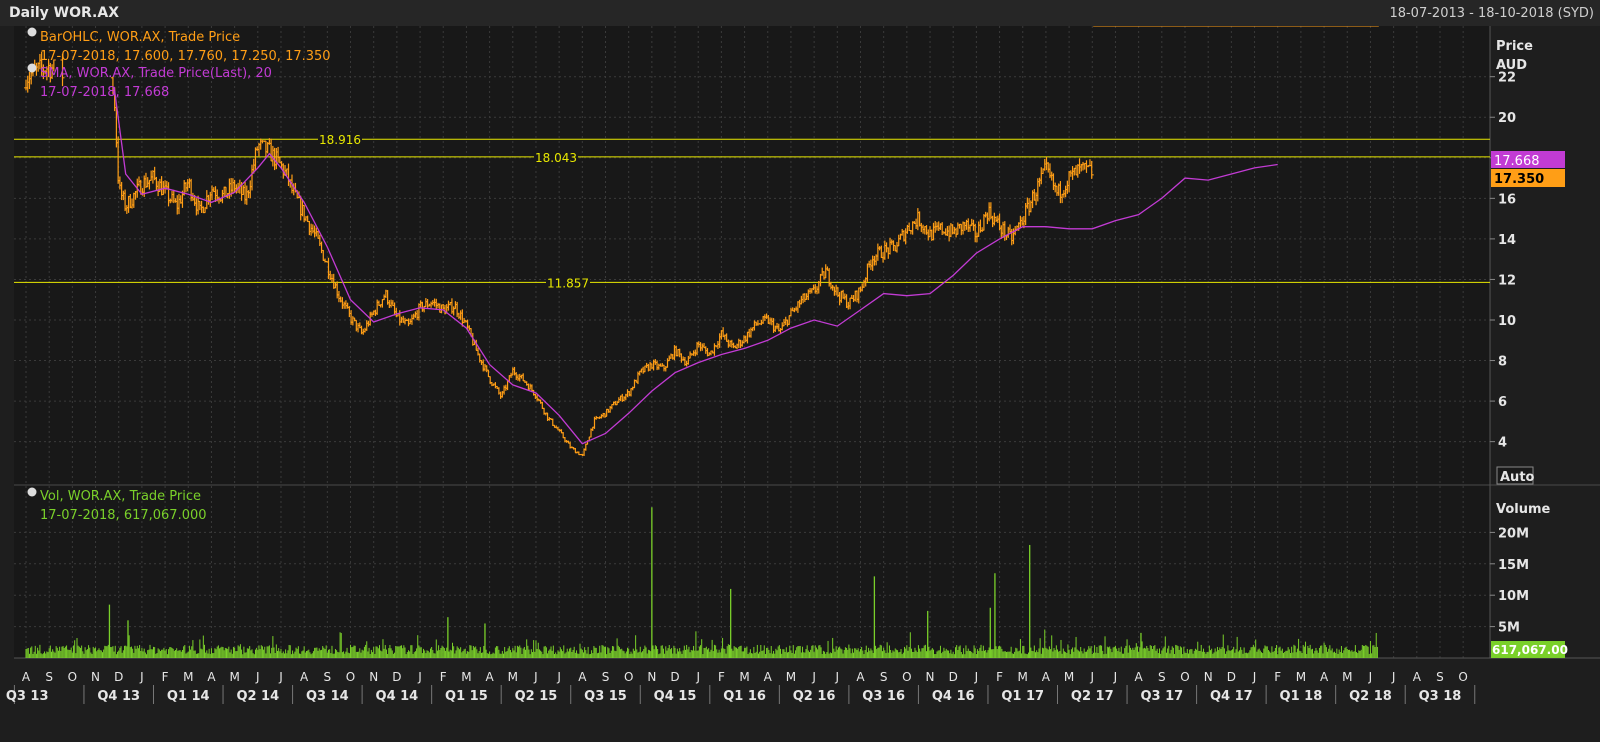 This screenshot has height=742, width=1600. Describe the element at coordinates (883, 696) in the screenshot. I see `quarter-label: Q3 16` at that location.